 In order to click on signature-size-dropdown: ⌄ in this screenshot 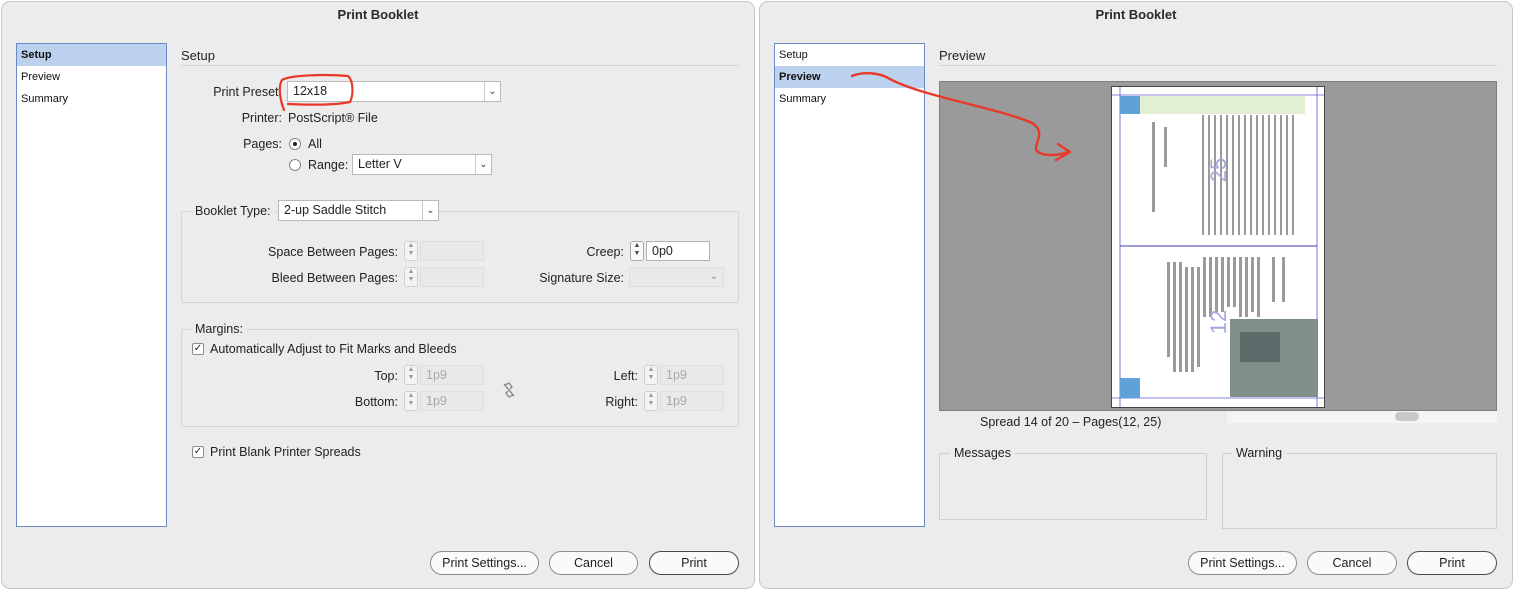, I will do `click(676, 277)`.